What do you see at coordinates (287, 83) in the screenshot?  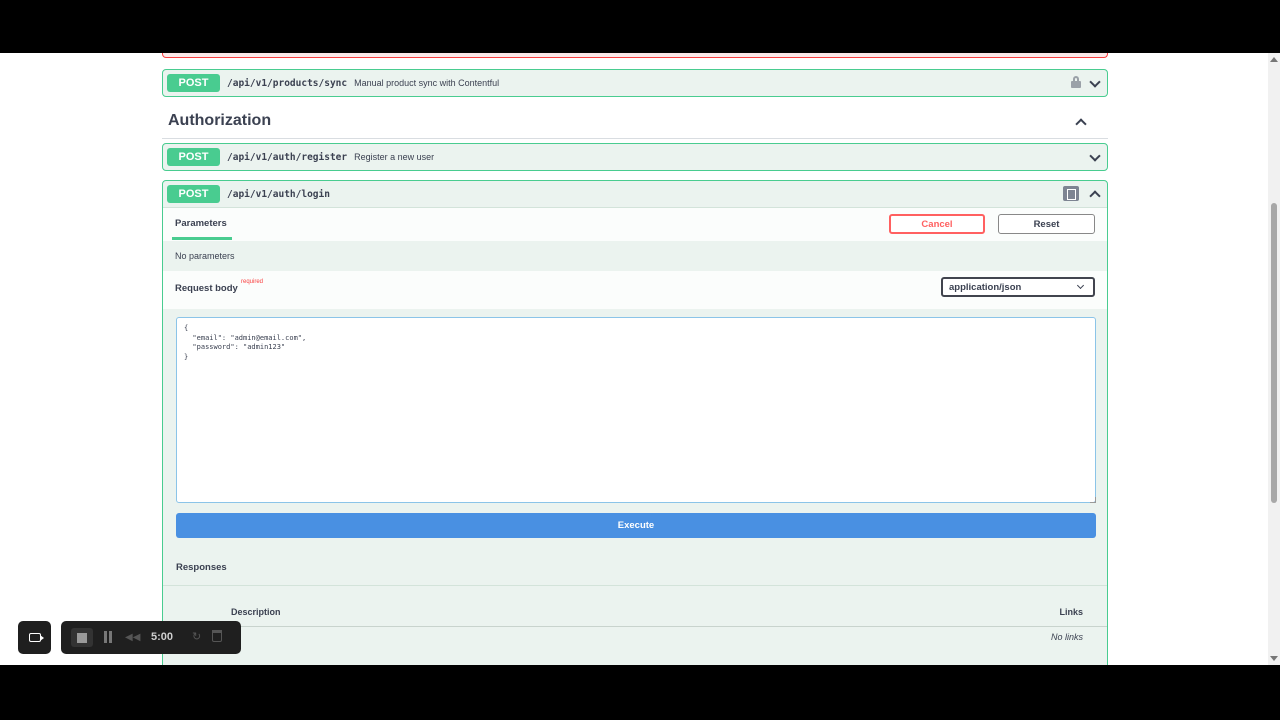 I see `operation-path: /api/v1/products/sync` at bounding box center [287, 83].